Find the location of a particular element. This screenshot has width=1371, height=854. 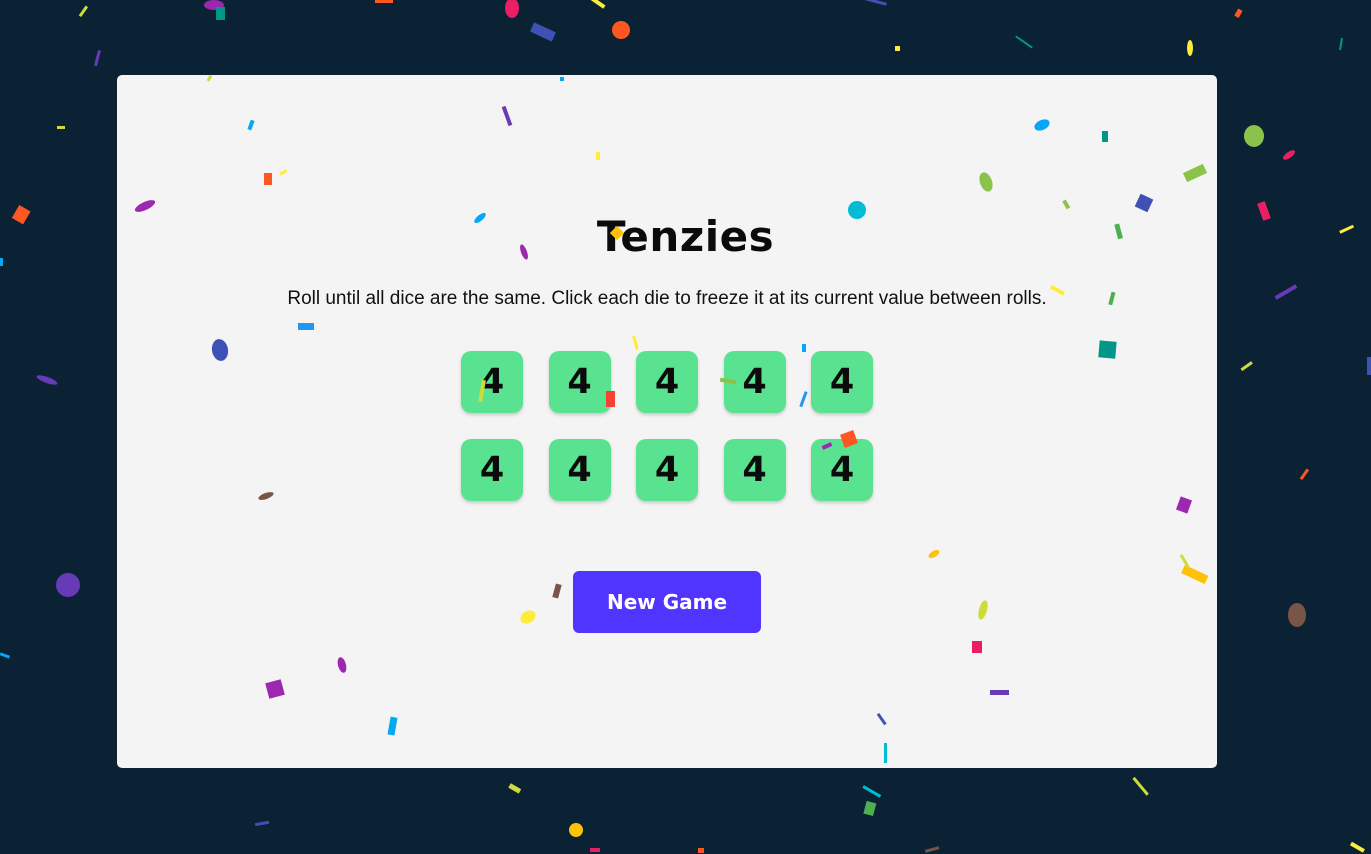

die-9: 4 is located at coordinates (754, 470).